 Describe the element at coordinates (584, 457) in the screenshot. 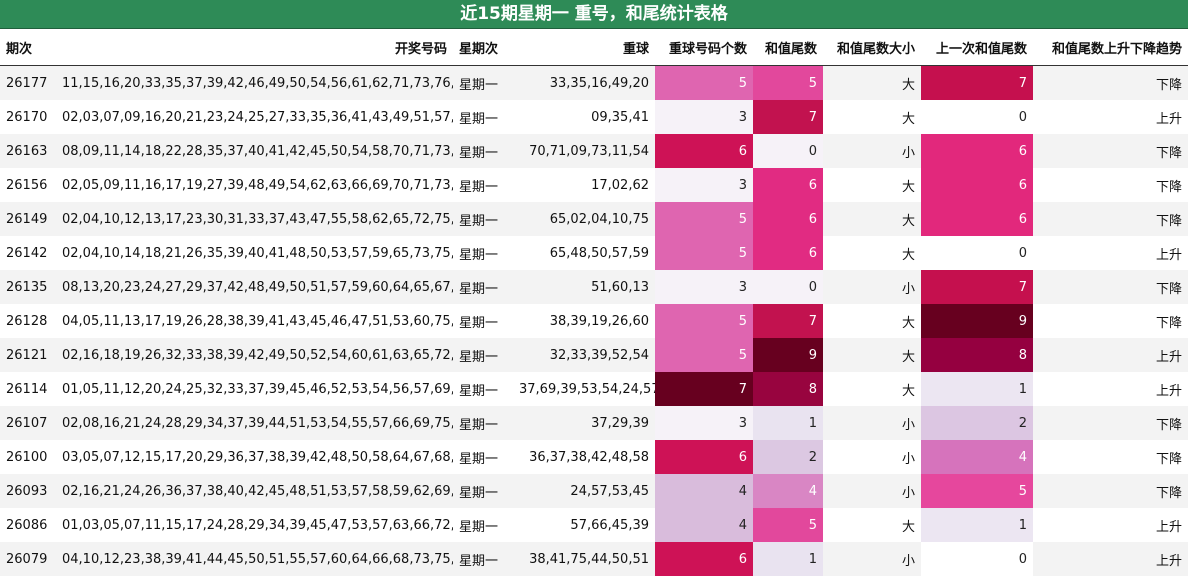

I see `cell-repeat: 36,37,38,42,48,58` at that location.